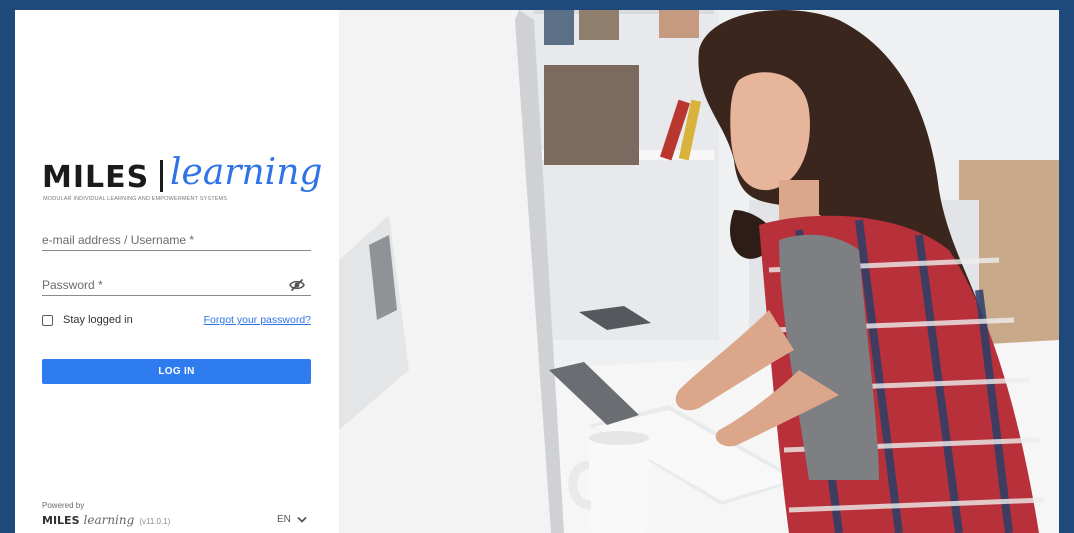 This screenshot has height=533, width=1074. I want to click on username-label: e-mail address / Username *, so click(118, 240).